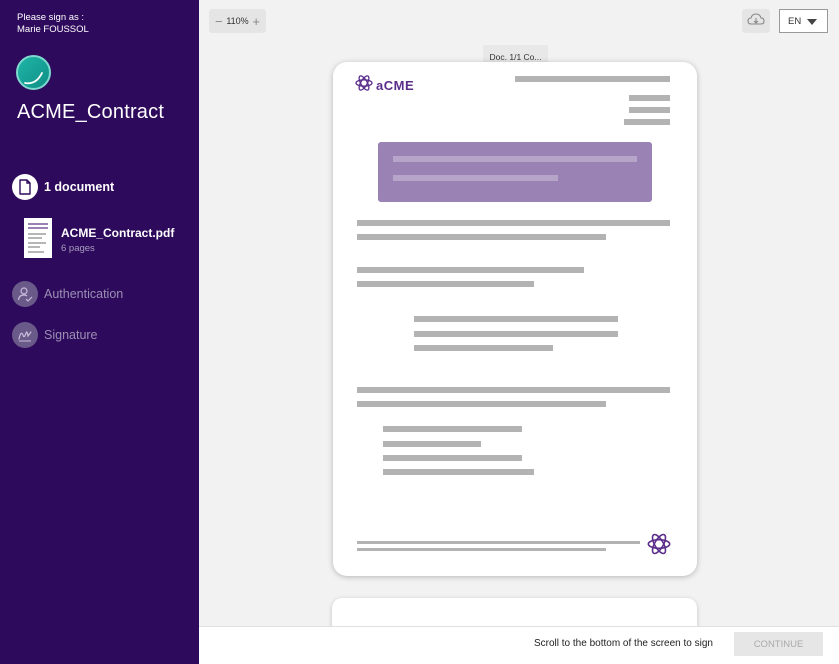 This screenshot has height=664, width=839. Describe the element at coordinates (25, 335) in the screenshot. I see `signature-icon` at that location.